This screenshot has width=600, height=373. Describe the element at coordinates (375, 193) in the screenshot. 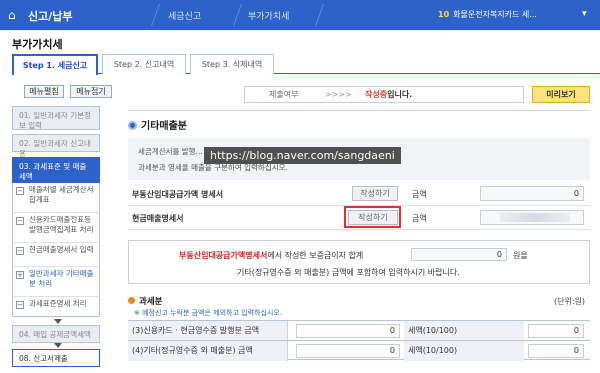

I see `write-rental-button: 작성하기` at that location.